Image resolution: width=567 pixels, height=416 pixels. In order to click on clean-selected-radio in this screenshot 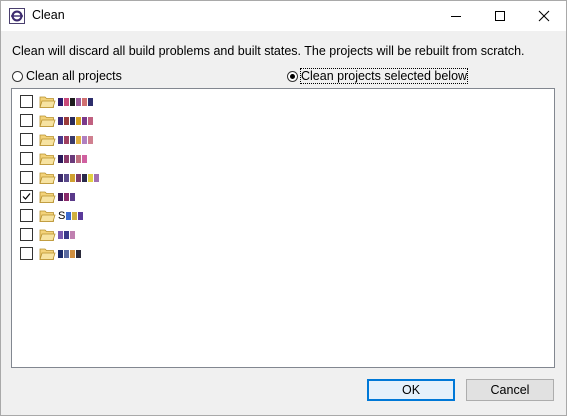, I will do `click(292, 76)`.